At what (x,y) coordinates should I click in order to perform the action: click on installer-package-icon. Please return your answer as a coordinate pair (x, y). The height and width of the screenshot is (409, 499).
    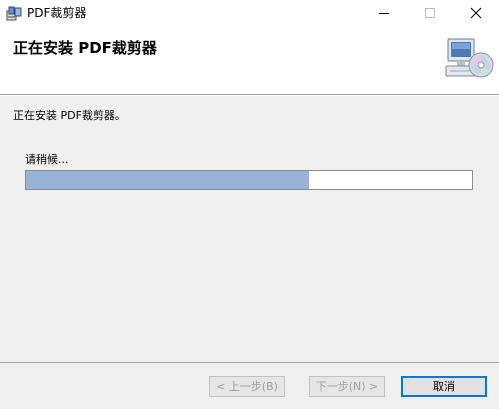
    Looking at the image, I should click on (14, 13).